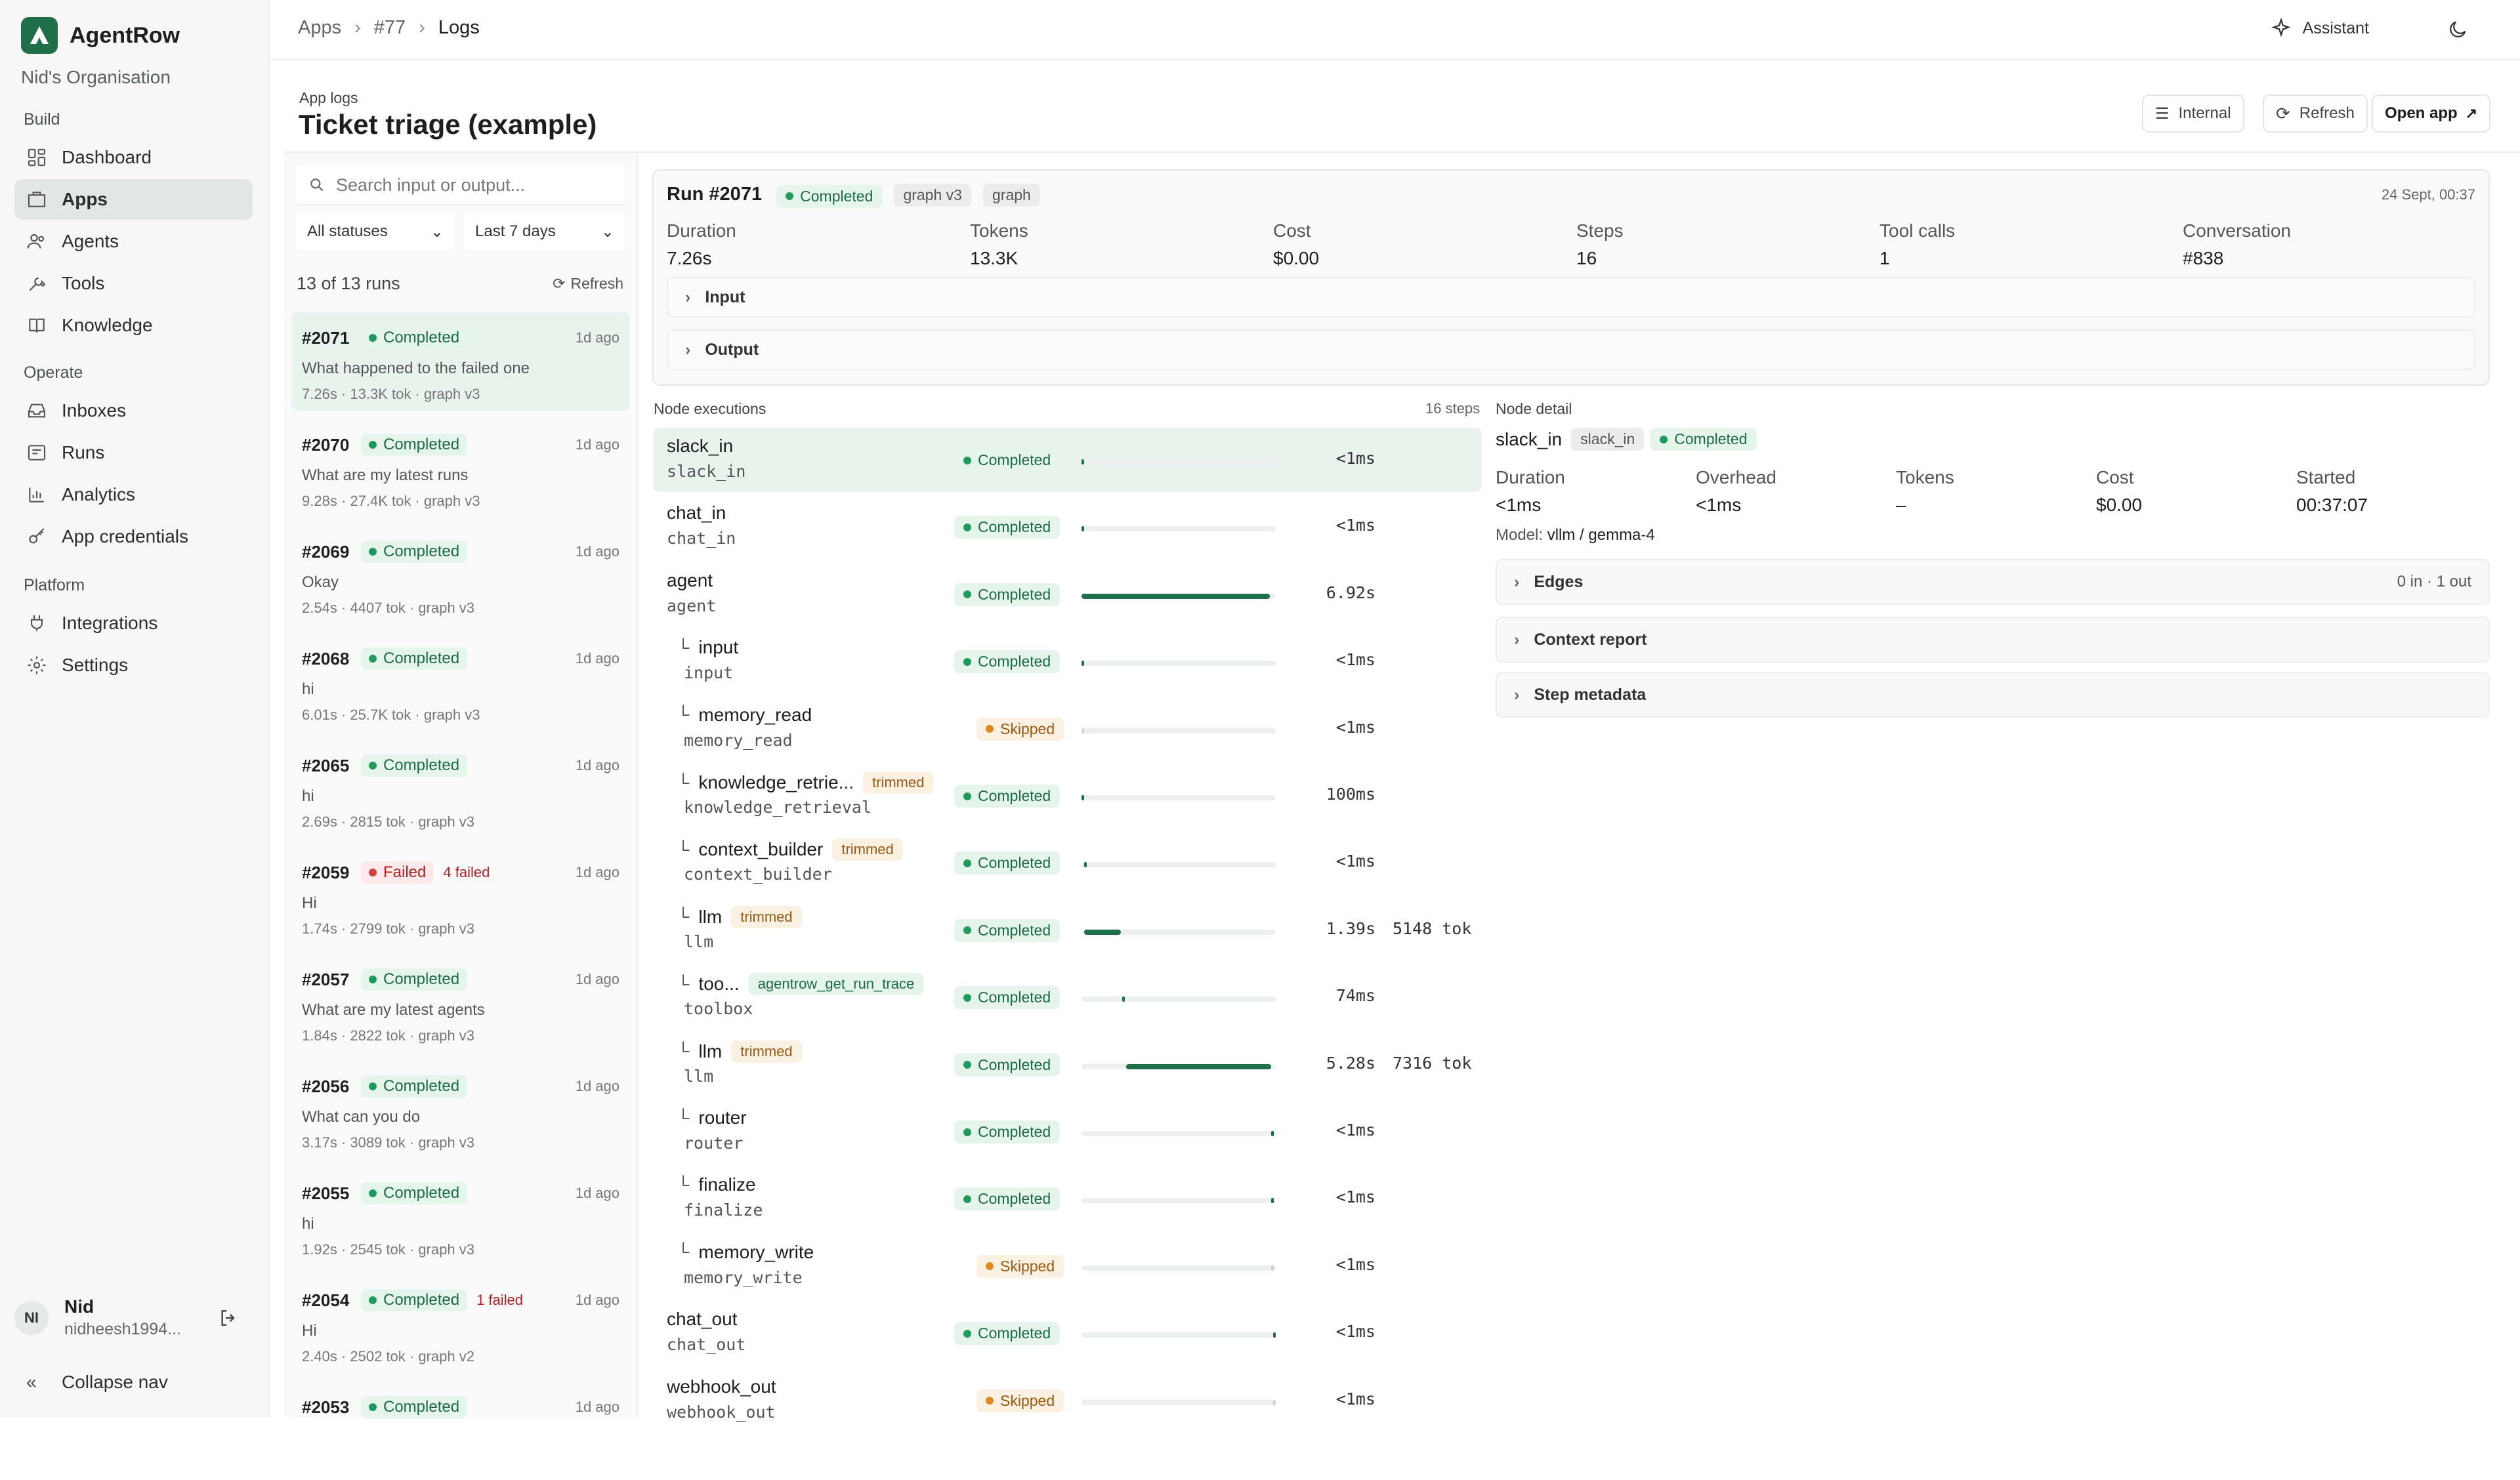 This screenshot has height=1480, width=2520. I want to click on nav-label: Integrations, so click(110, 623).